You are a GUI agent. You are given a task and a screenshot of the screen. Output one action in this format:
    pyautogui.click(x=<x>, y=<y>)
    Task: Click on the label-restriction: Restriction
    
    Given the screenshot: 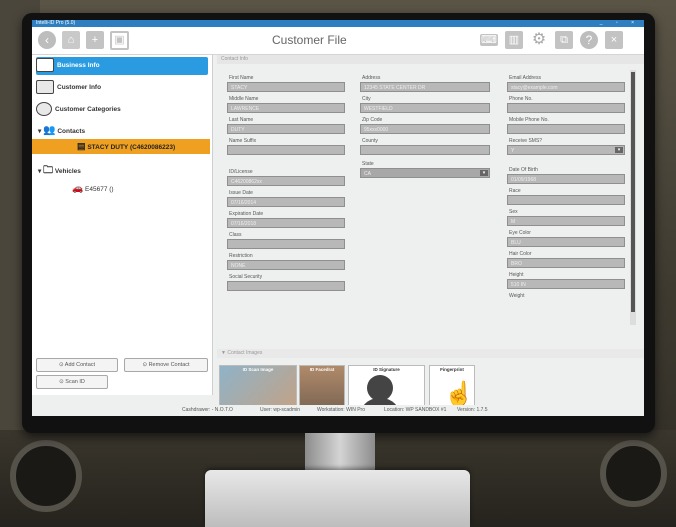 What is the action you would take?
    pyautogui.click(x=241, y=256)
    